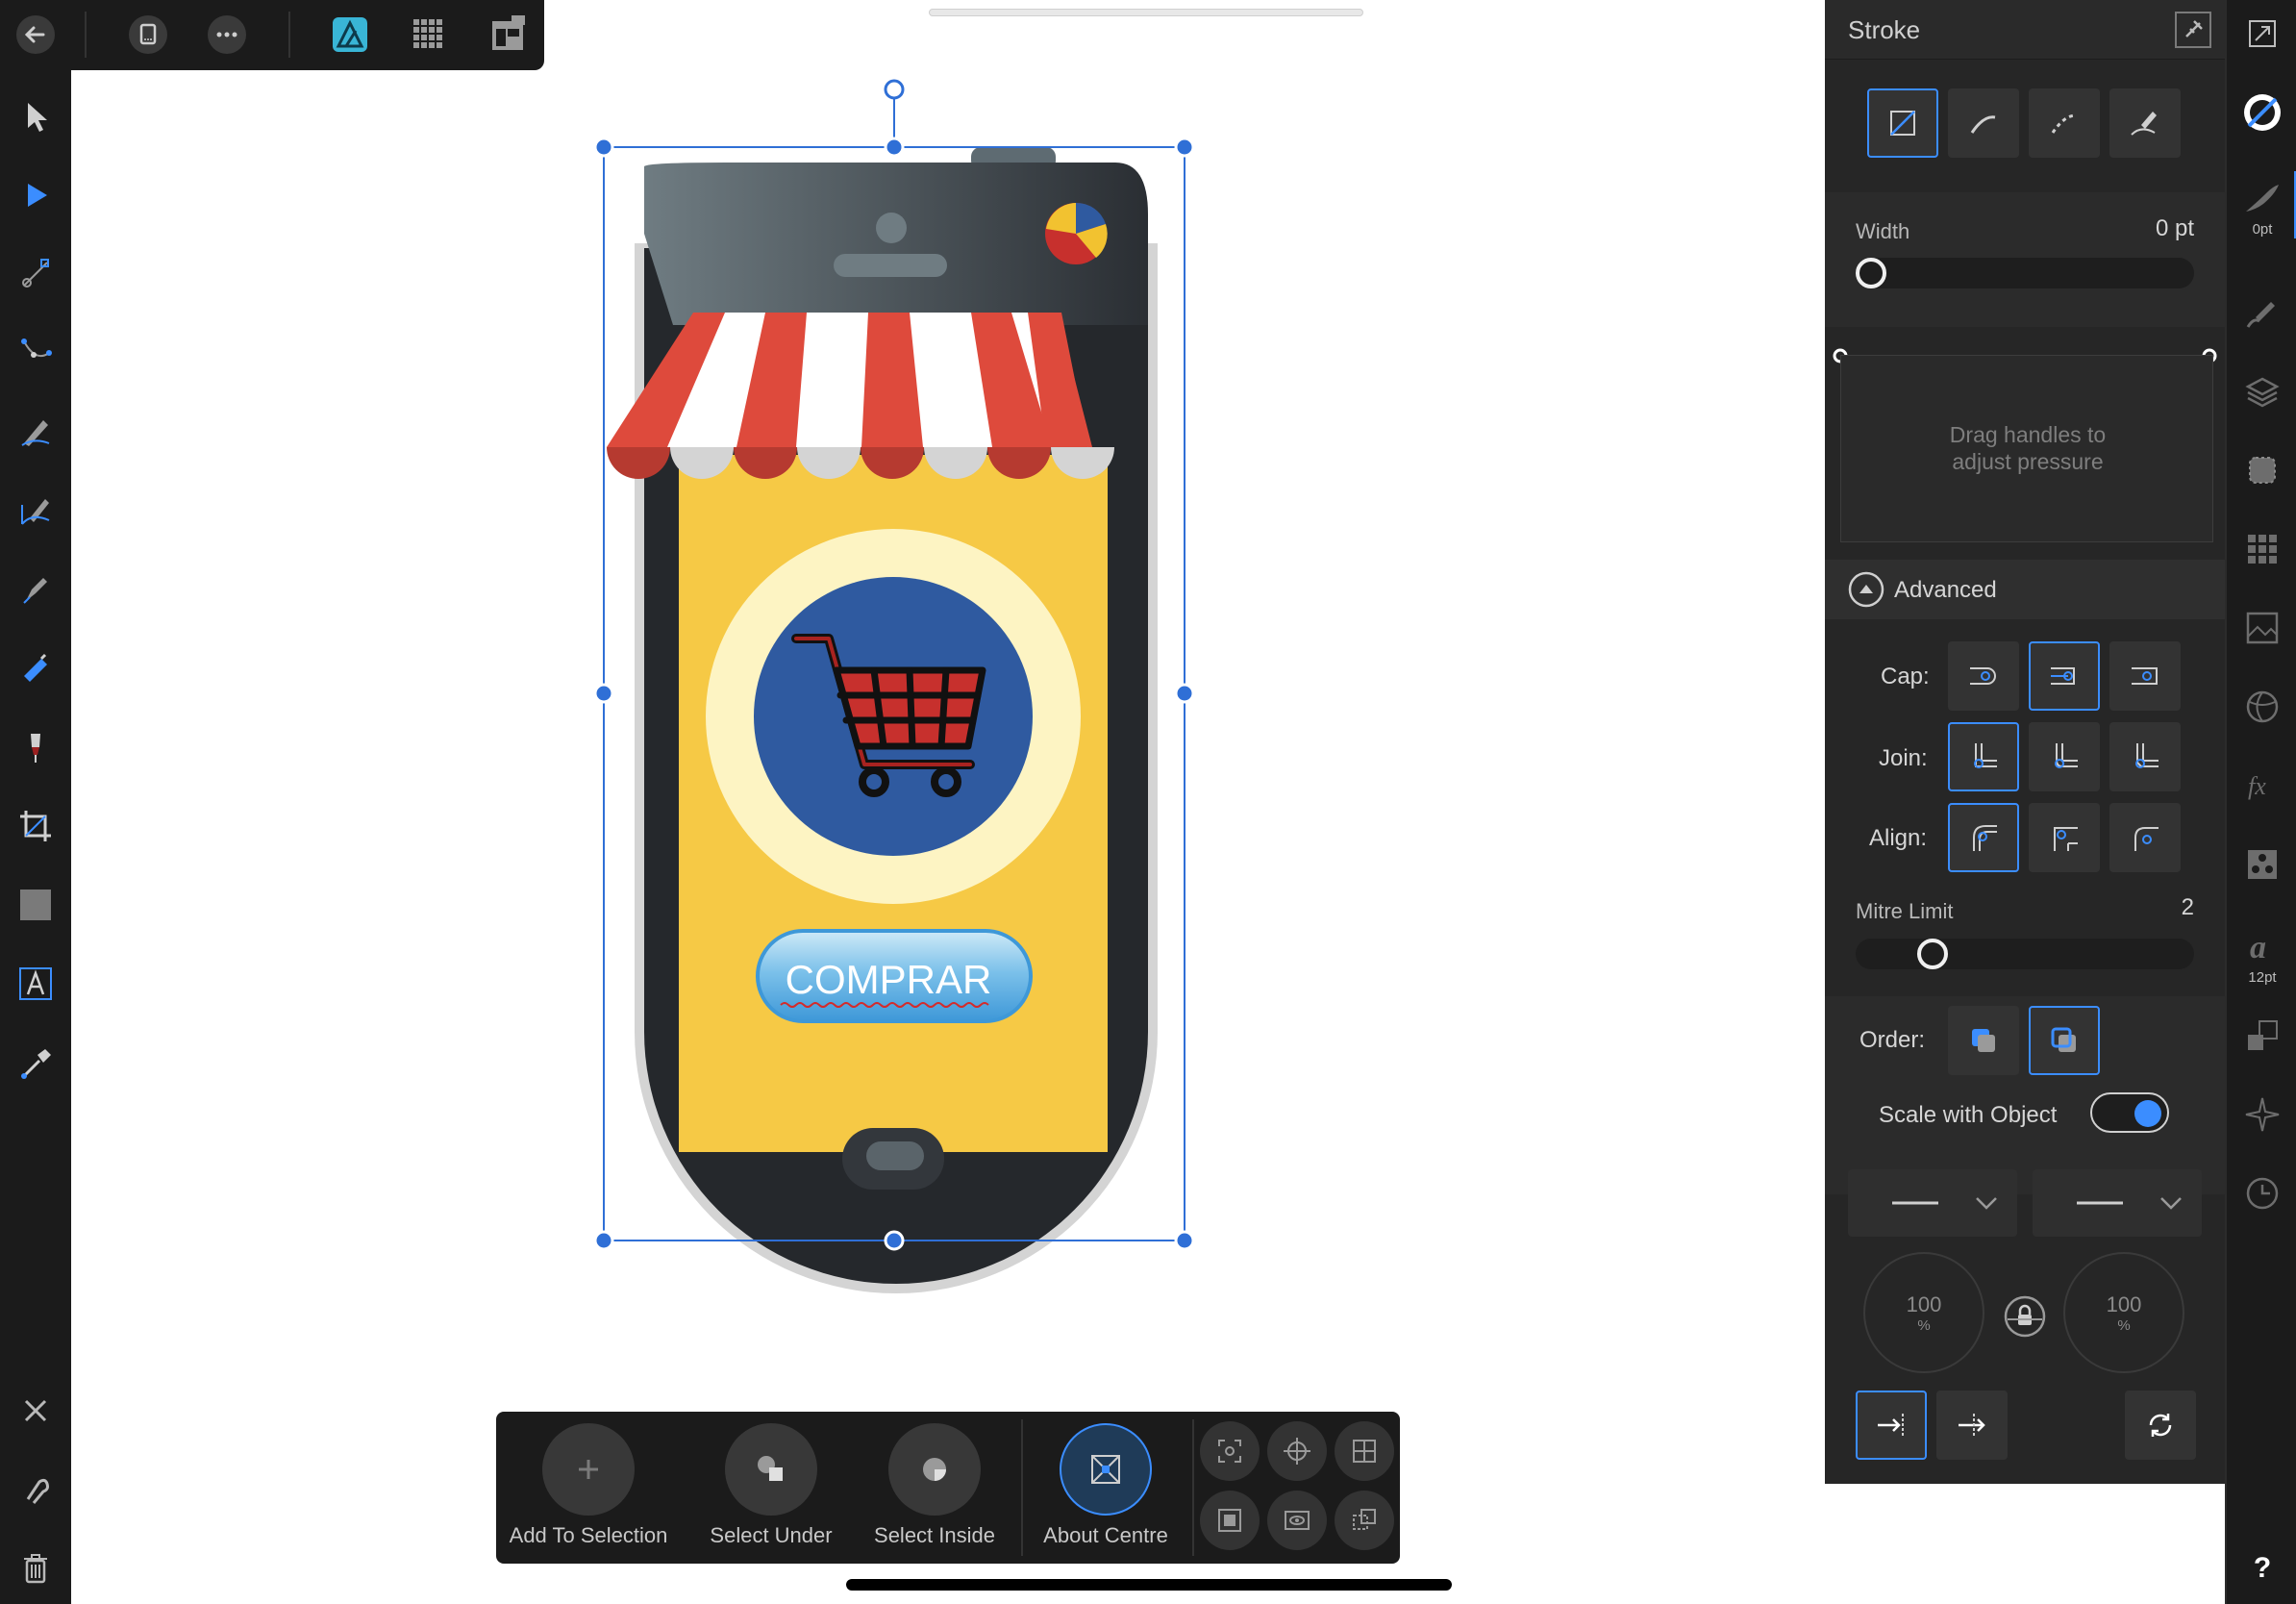  Describe the element at coordinates (2025, 30) in the screenshot. I see `panel-header: Stroke` at that location.